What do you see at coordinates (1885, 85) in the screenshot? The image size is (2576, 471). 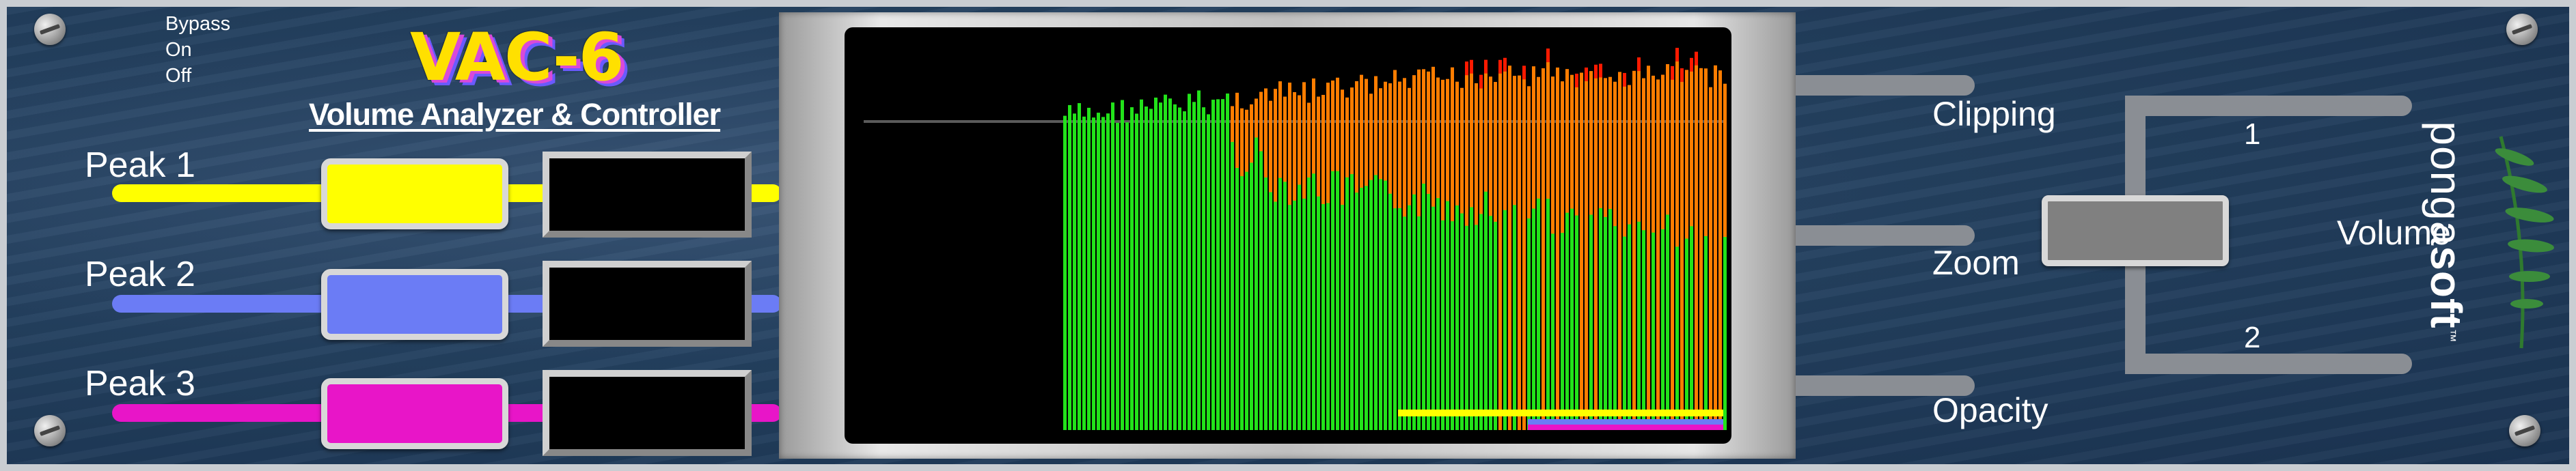 I see `clipping-slider-rail` at bounding box center [1885, 85].